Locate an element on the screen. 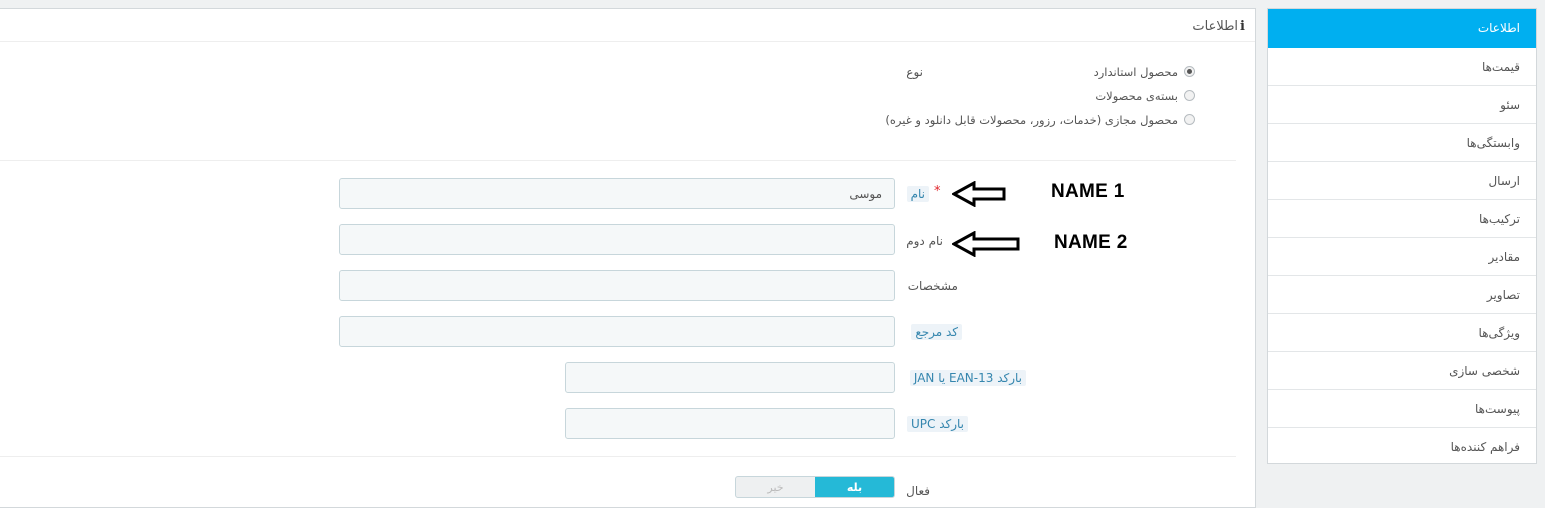 Image resolution: width=1545 pixels, height=508 pixels. radio-pack is located at coordinates (1189, 95).